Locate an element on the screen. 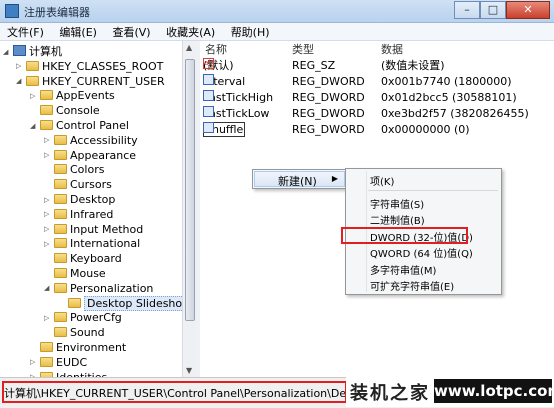  scroll-down-icon: ▼ is located at coordinates (189, 370).